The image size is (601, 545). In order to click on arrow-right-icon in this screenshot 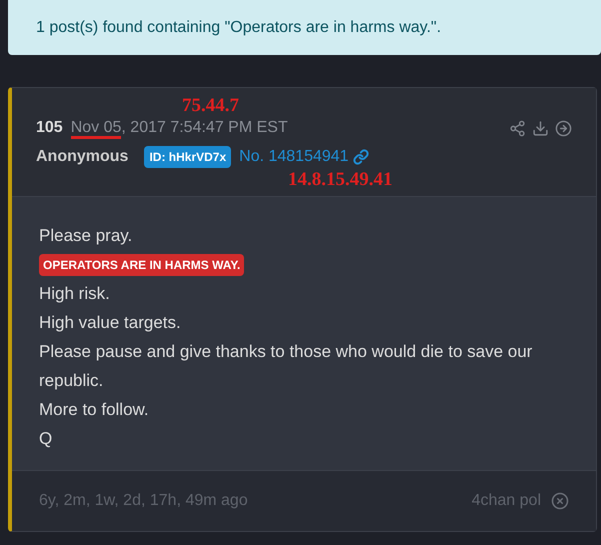, I will do `click(563, 128)`.